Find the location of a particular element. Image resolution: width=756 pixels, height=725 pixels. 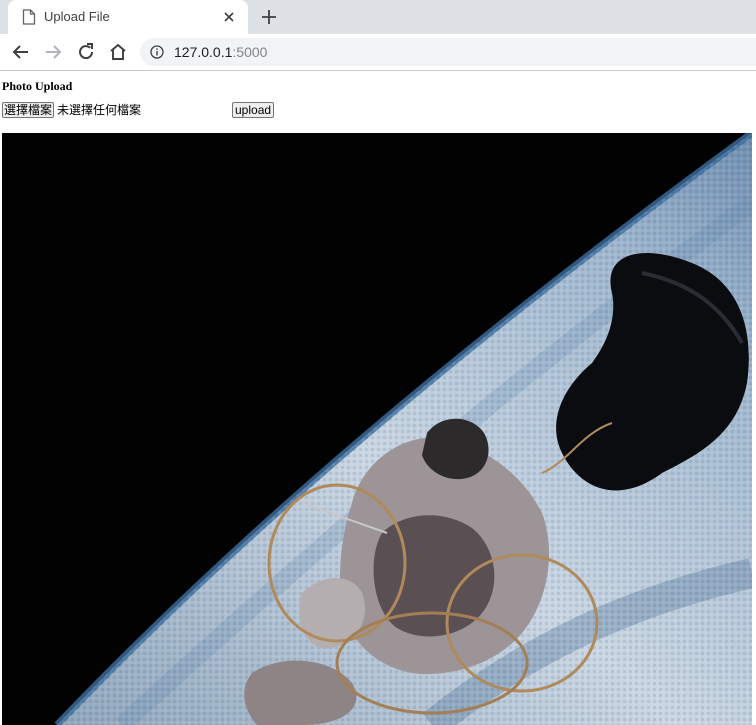

url-text: 127.0.0.1:5000 is located at coordinates (220, 52).